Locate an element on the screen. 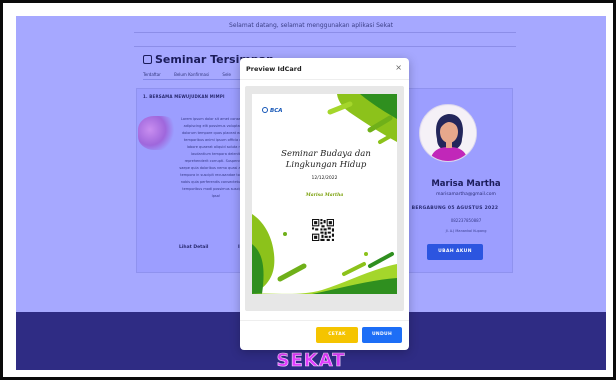 This screenshot has height=380, width=616. print-button: CETAK is located at coordinates (337, 335).